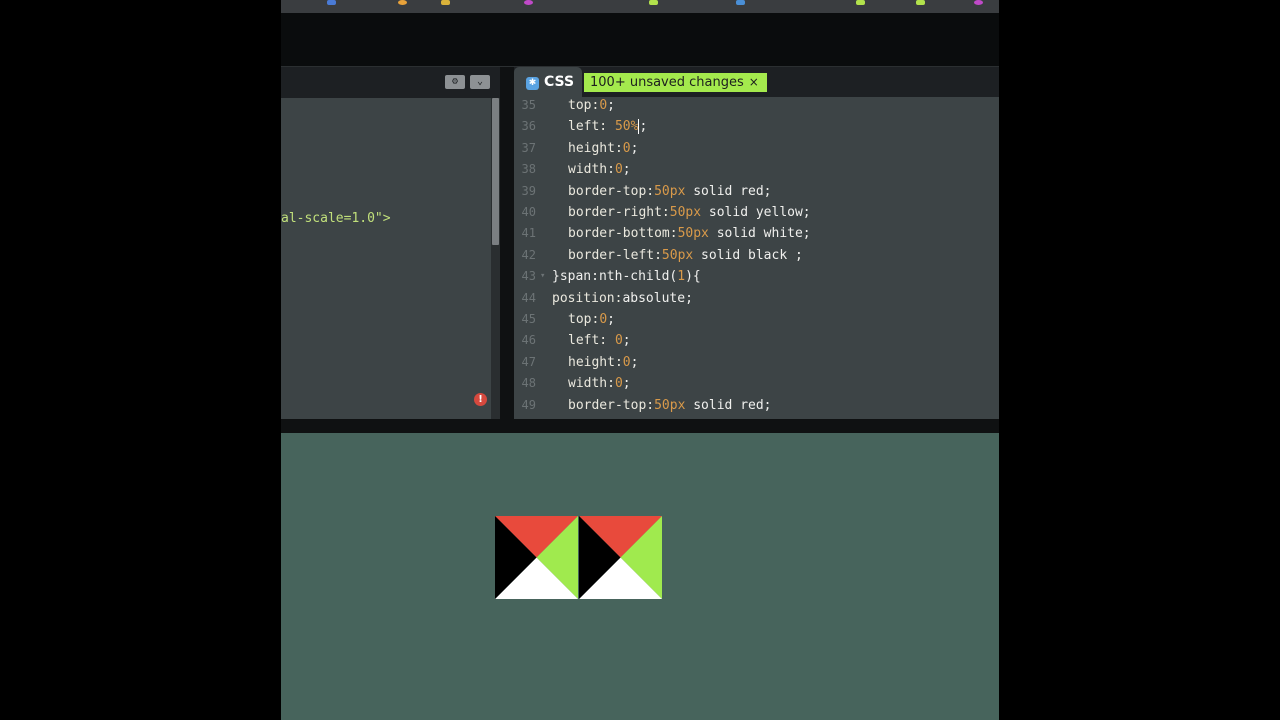 This screenshot has width=1280, height=720. Describe the element at coordinates (640, 6) in the screenshot. I see `browser-bookmark-bar` at that location.